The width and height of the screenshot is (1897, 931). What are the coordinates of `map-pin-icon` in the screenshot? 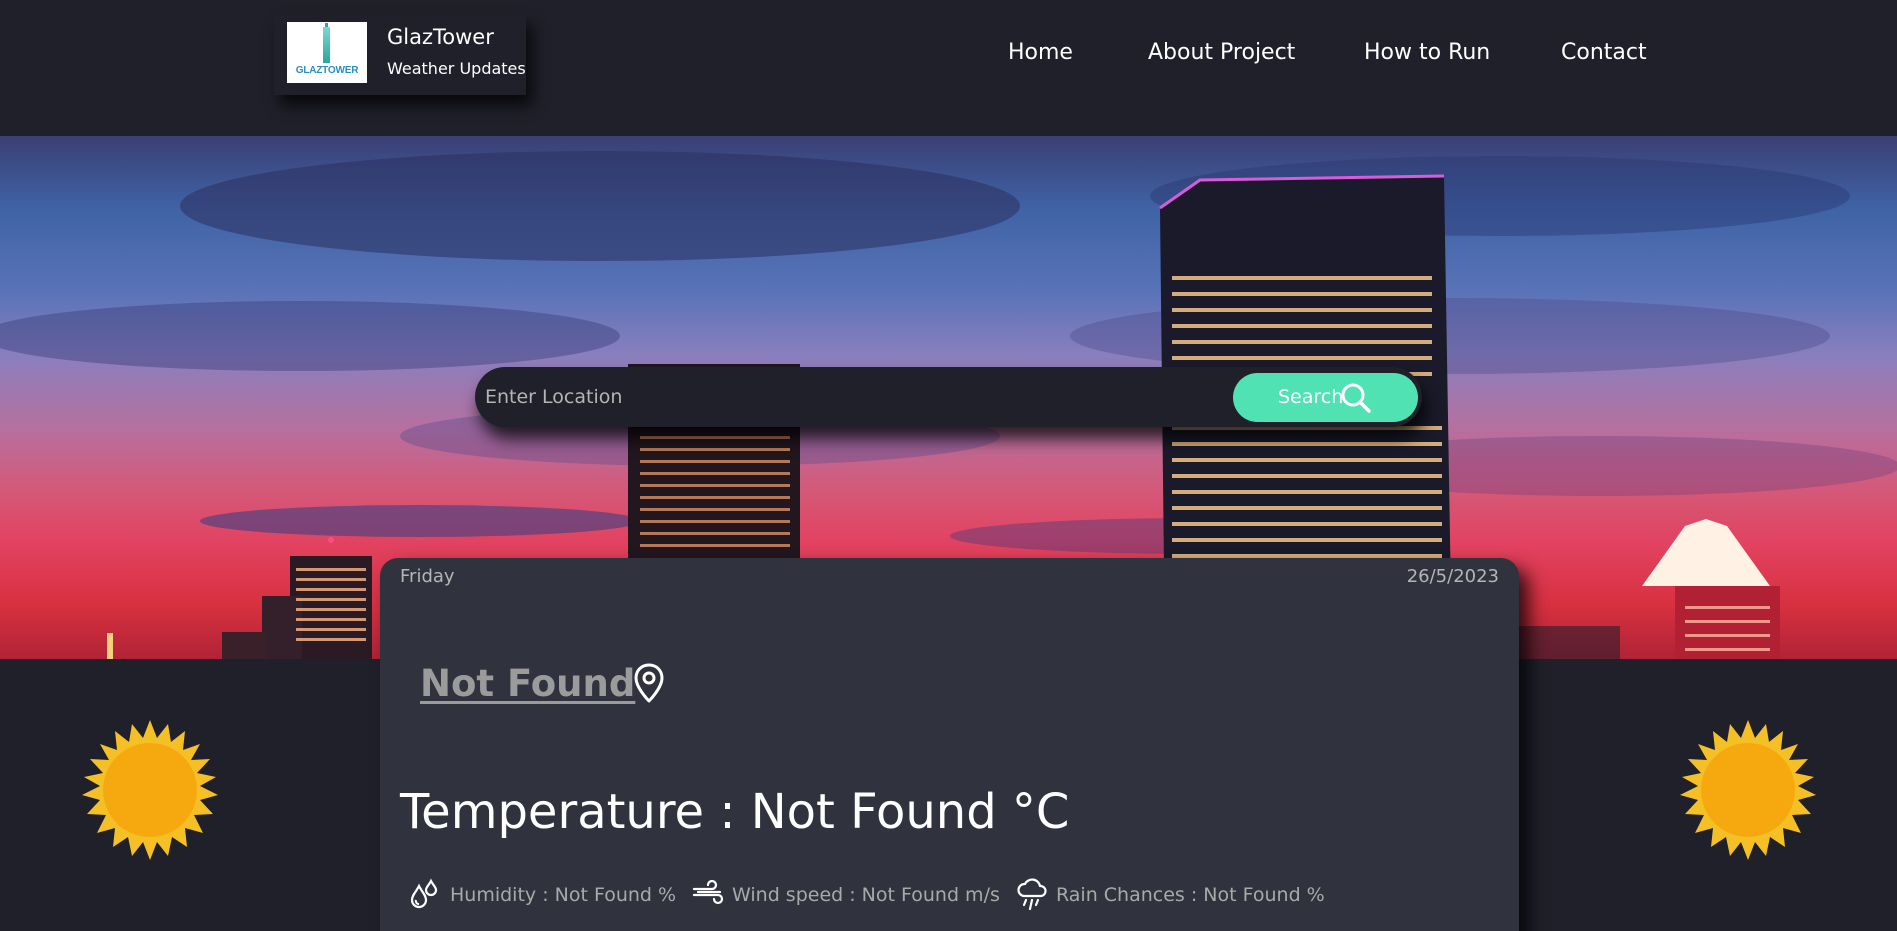 It's located at (649, 683).